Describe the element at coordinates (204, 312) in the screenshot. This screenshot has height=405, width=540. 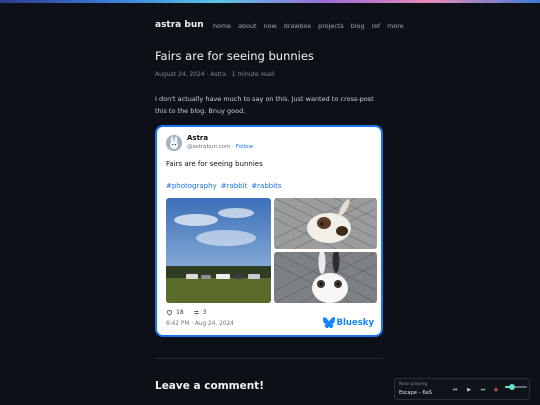
I see `repost-count: 3` at that location.